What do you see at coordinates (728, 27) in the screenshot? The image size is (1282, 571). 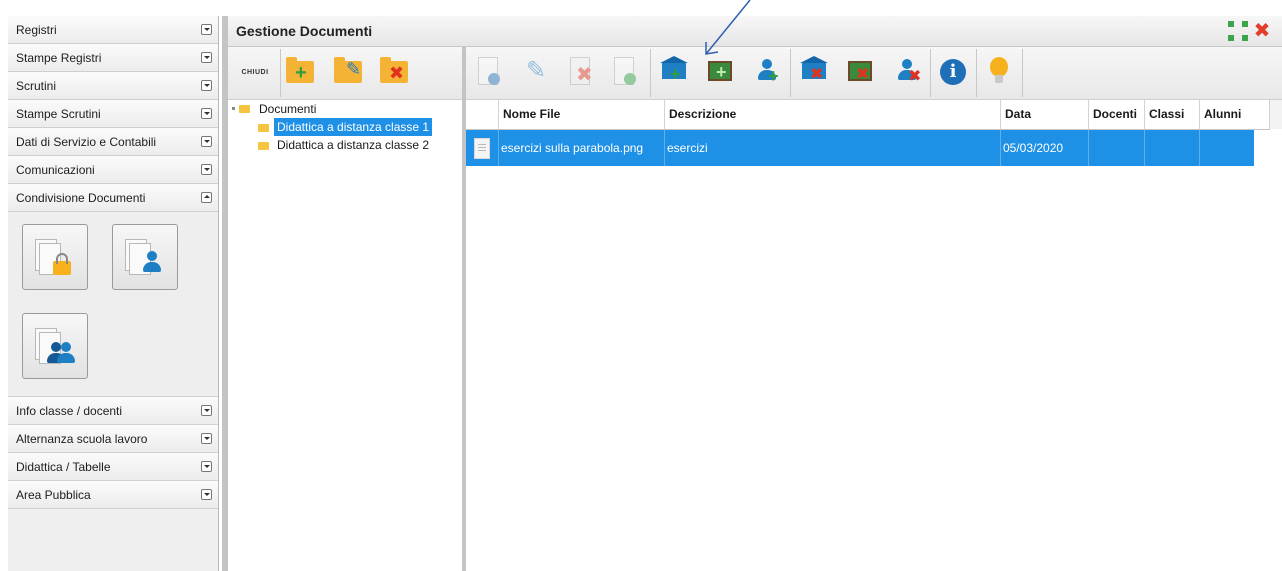 I see `annotation-arrow-icon` at bounding box center [728, 27].